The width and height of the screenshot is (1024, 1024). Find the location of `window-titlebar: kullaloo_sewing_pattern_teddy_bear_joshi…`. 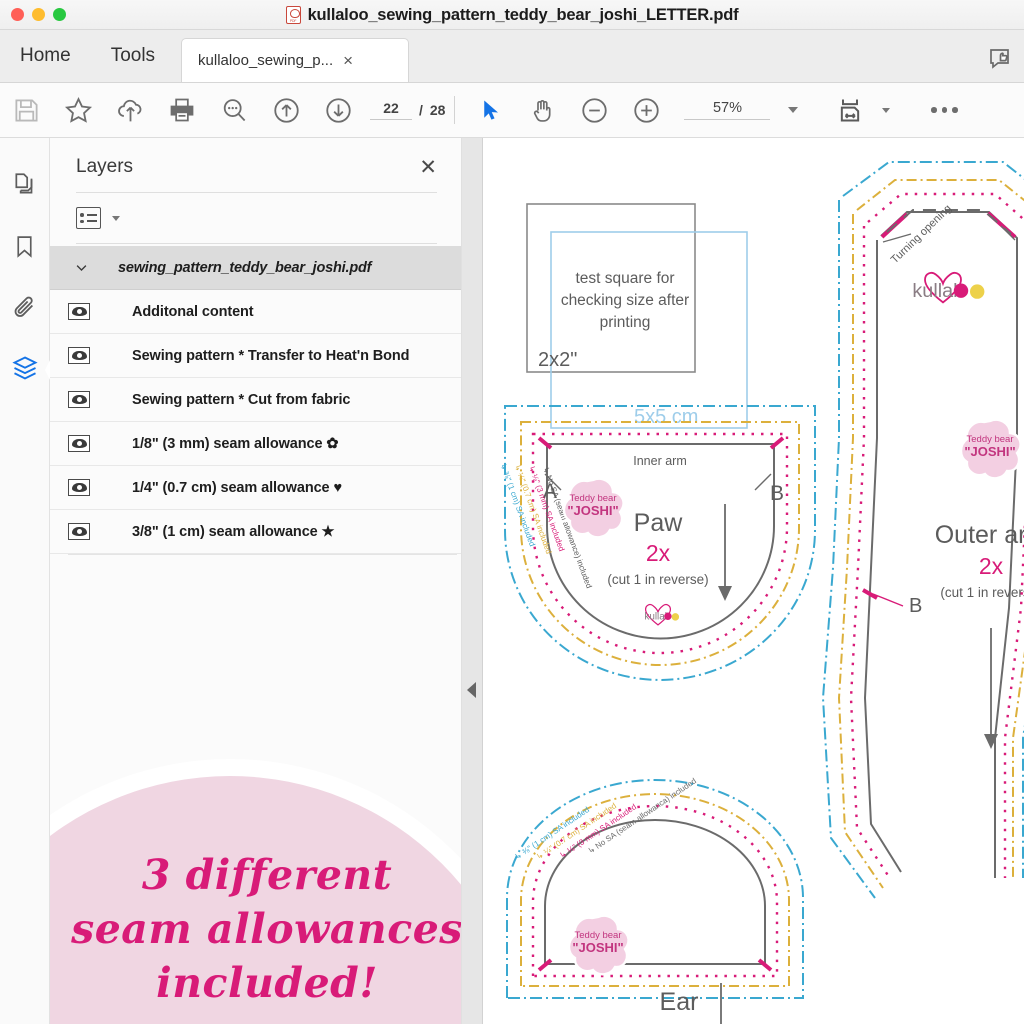

window-titlebar: kullaloo_sewing_pattern_teddy_bear_joshi… is located at coordinates (512, 15).